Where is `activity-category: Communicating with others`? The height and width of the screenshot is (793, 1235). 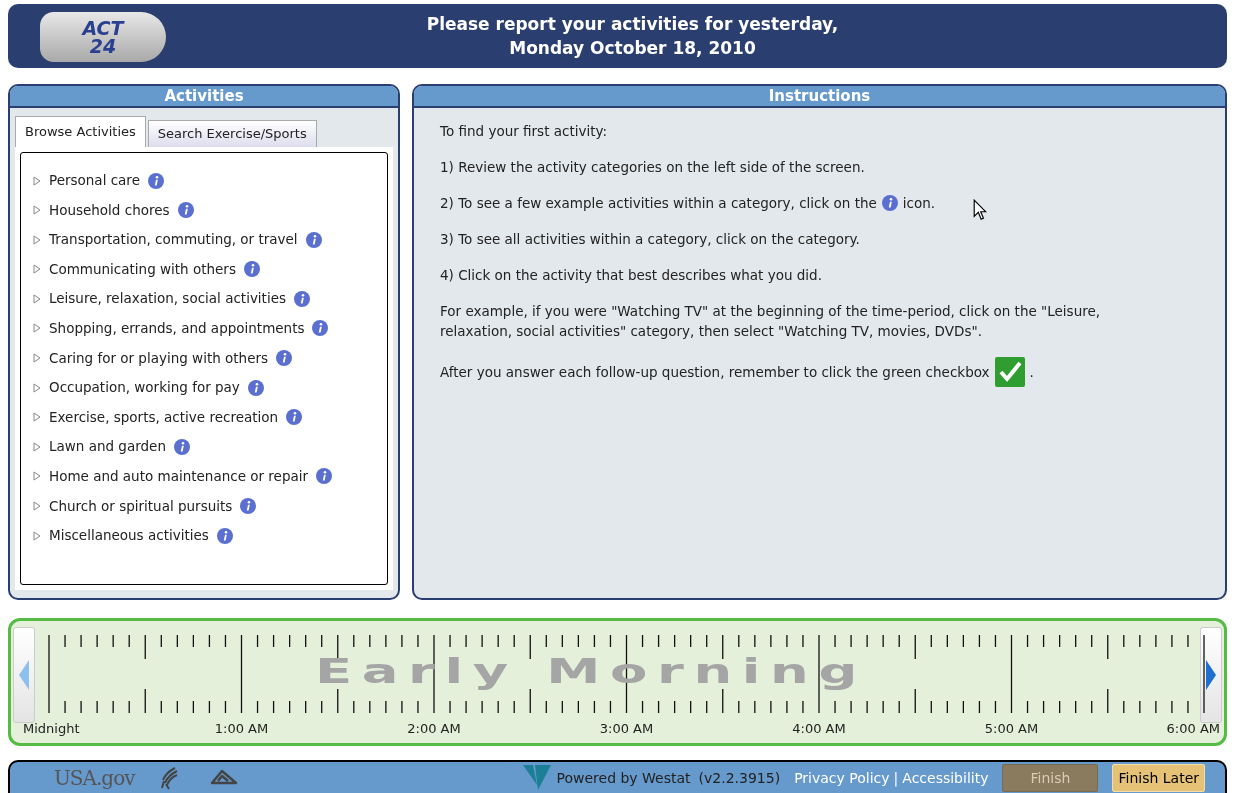
activity-category: Communicating with others is located at coordinates (142, 269).